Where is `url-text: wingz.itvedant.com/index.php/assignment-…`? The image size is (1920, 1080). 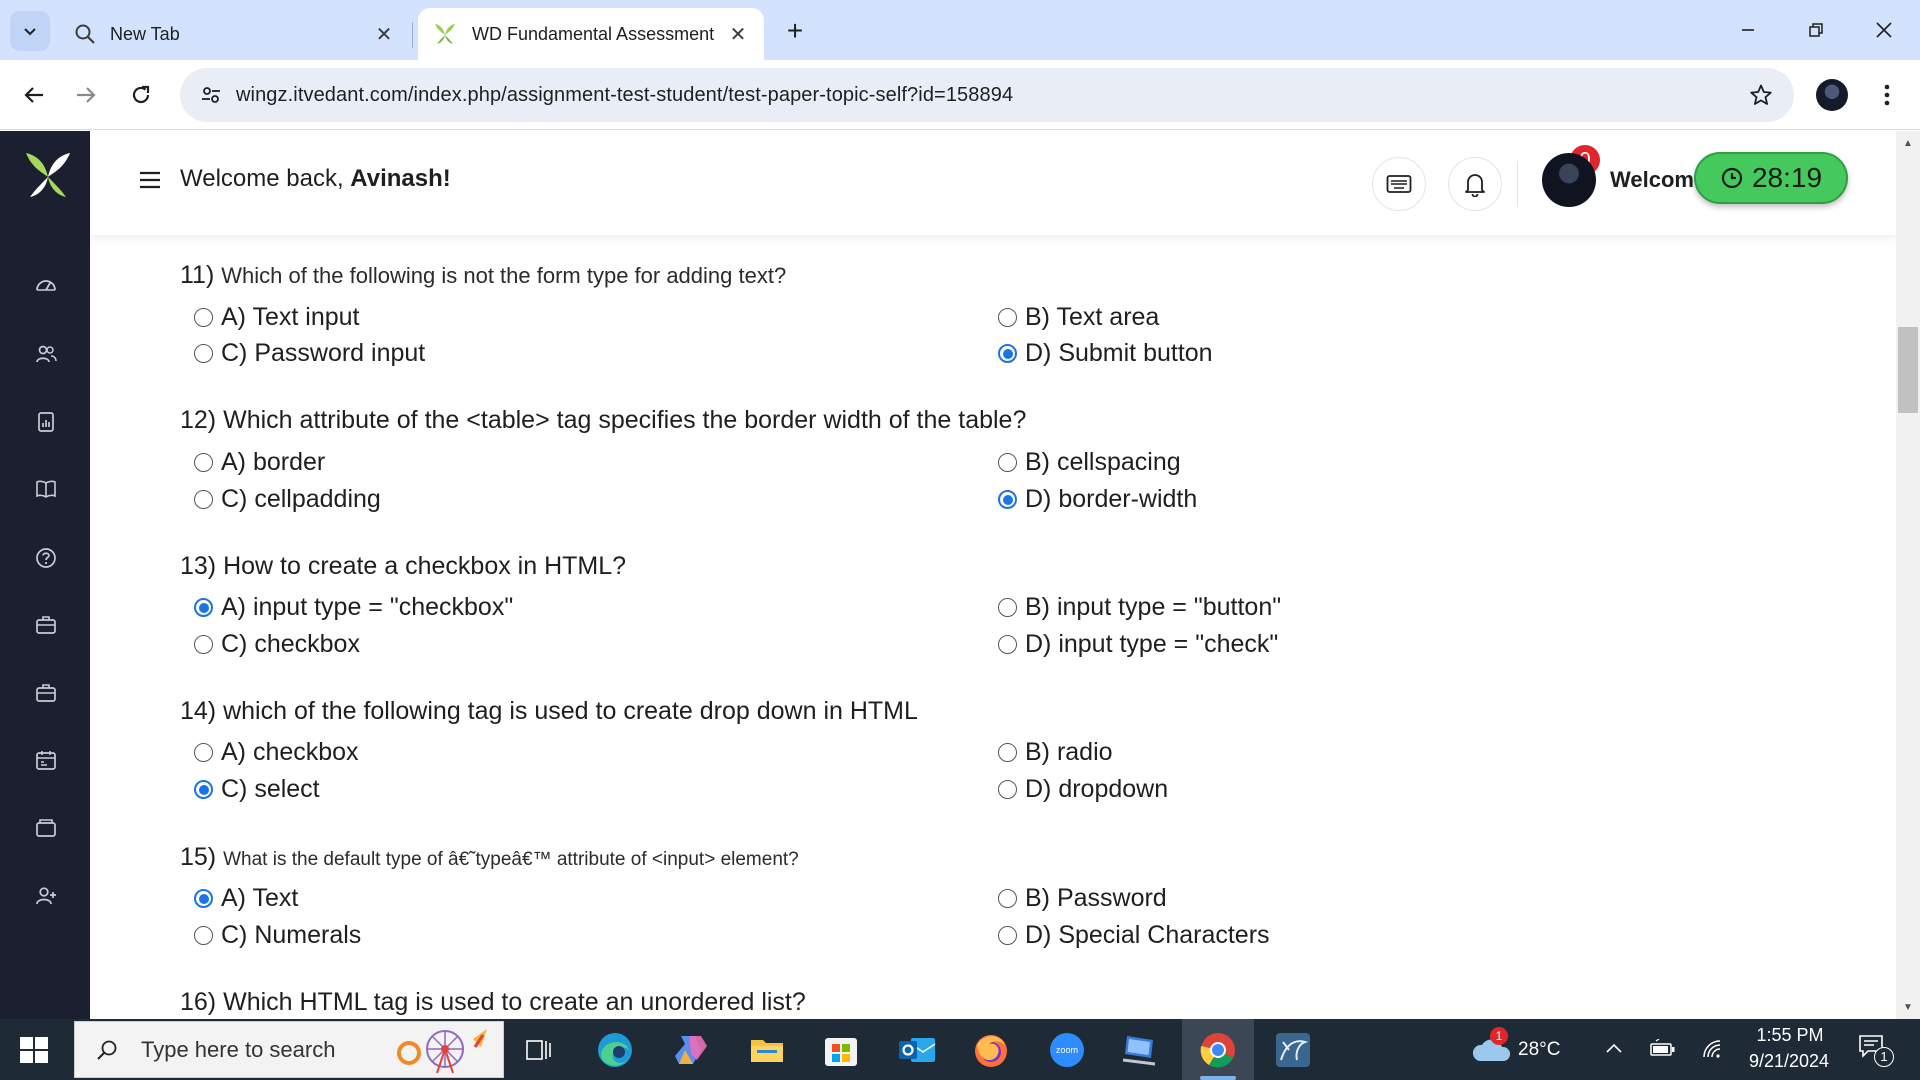
url-text: wingz.itvedant.com/index.php/assignment-… is located at coordinates (624, 95).